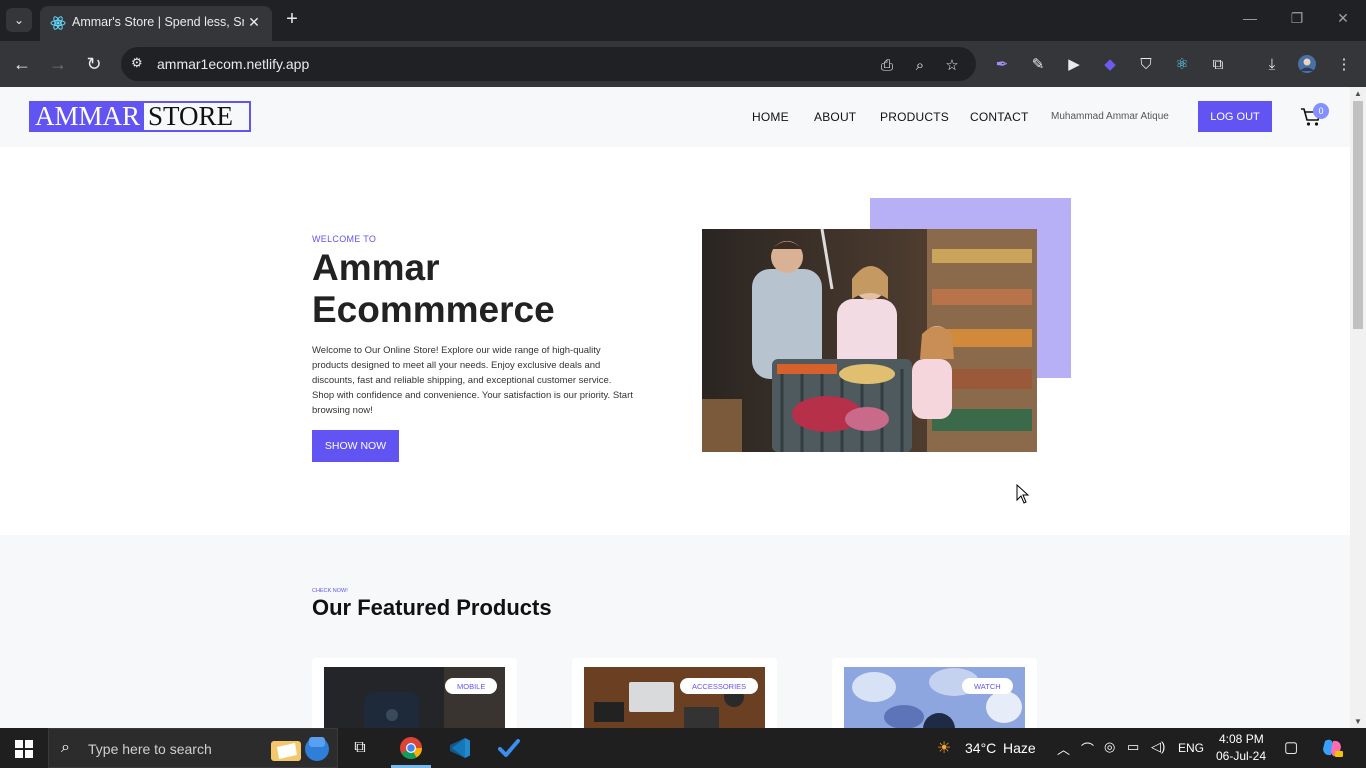 This screenshot has width=1366, height=768. I want to click on hero-welcome-text: WELCOME TO, so click(344, 239).